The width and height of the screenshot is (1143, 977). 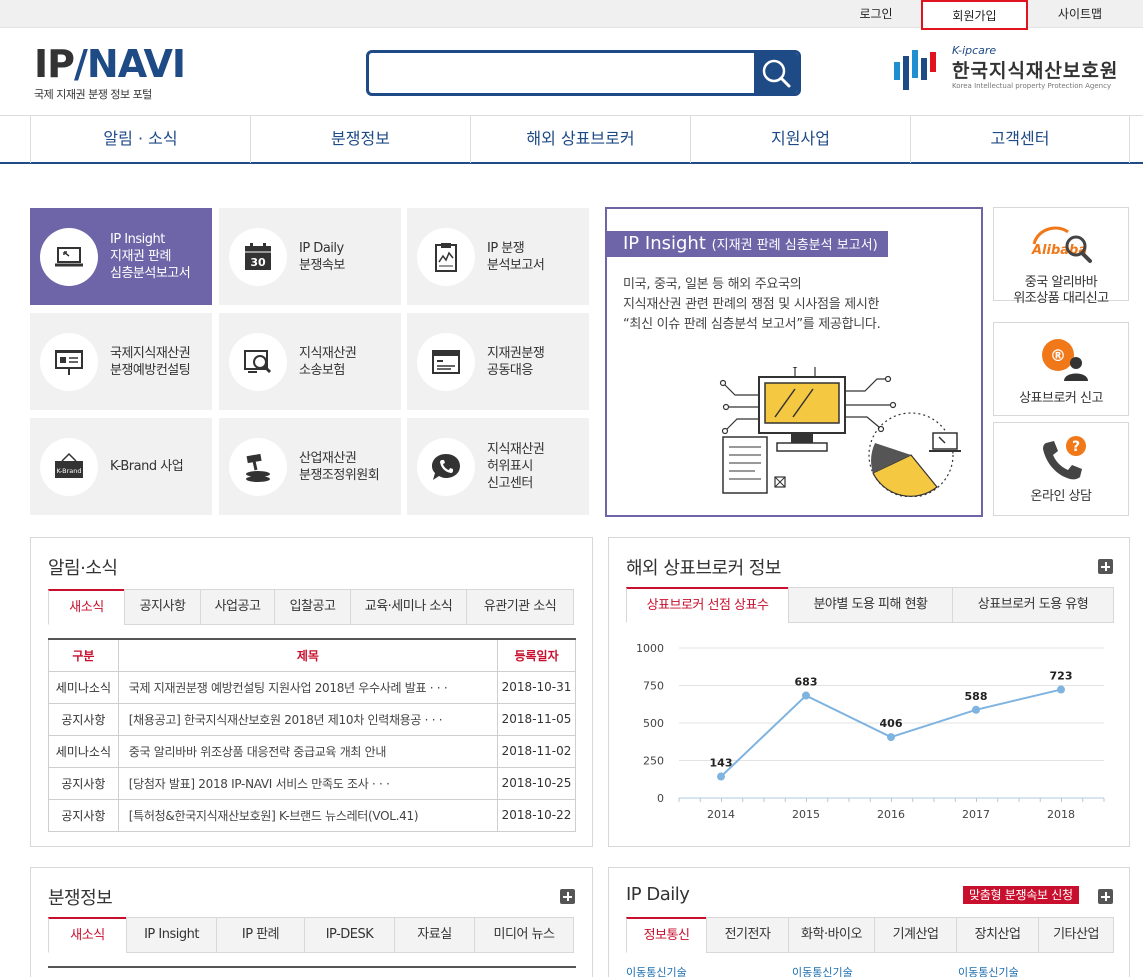 What do you see at coordinates (1035, 71) in the screenshot?
I see `kipo-name: 한국지식재산보호원` at bounding box center [1035, 71].